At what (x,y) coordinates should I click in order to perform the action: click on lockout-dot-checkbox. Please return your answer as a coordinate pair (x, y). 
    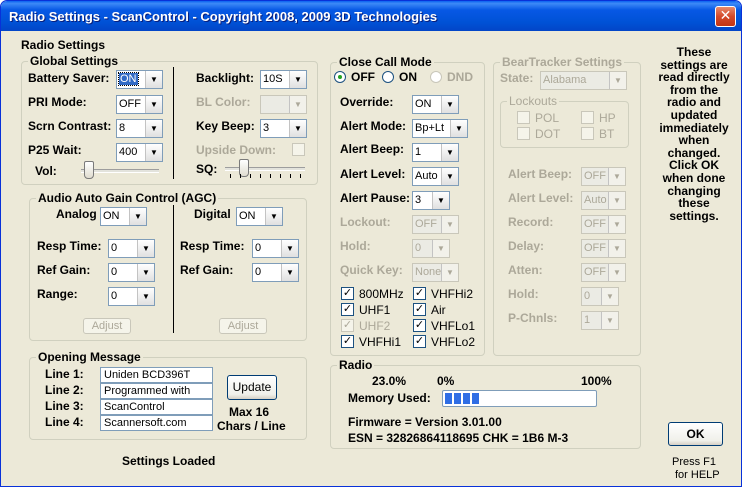
    Looking at the image, I should click on (523, 133).